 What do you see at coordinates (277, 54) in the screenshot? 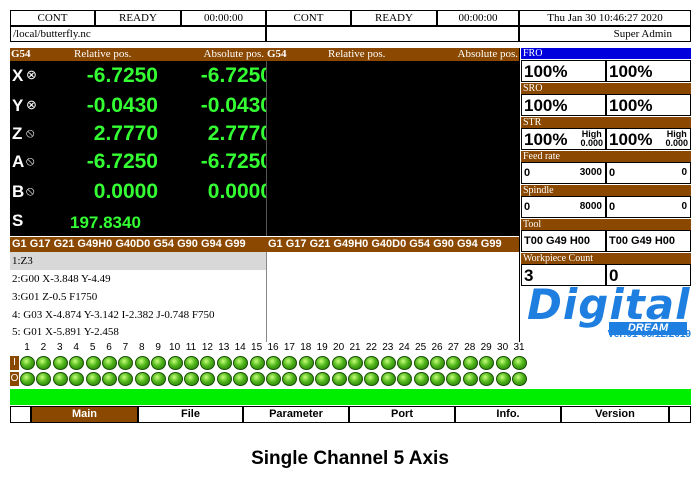
I see `coord-system: G54` at bounding box center [277, 54].